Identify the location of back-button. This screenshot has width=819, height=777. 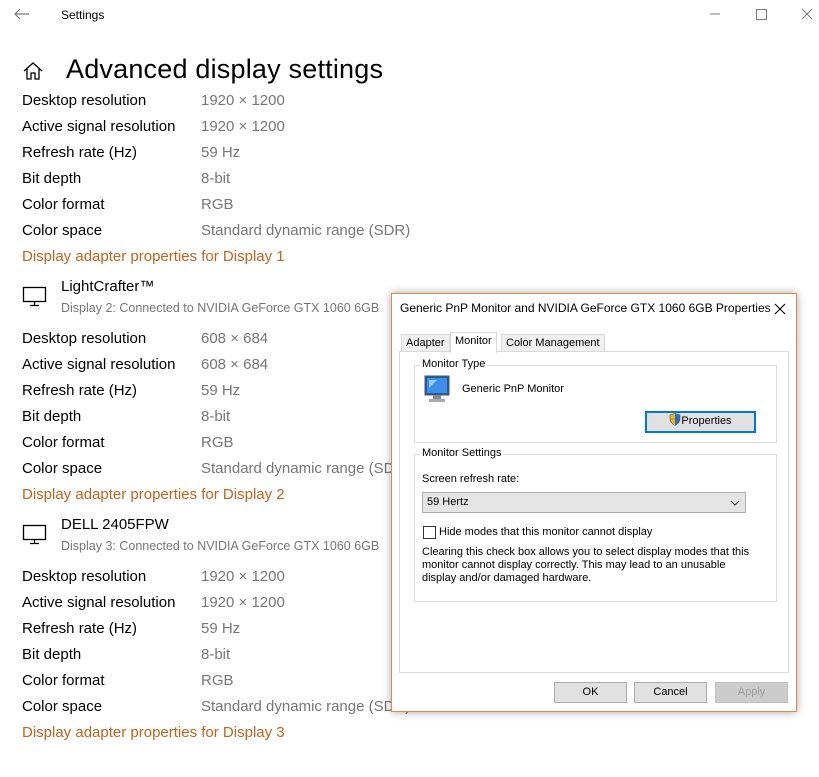
(23, 14).